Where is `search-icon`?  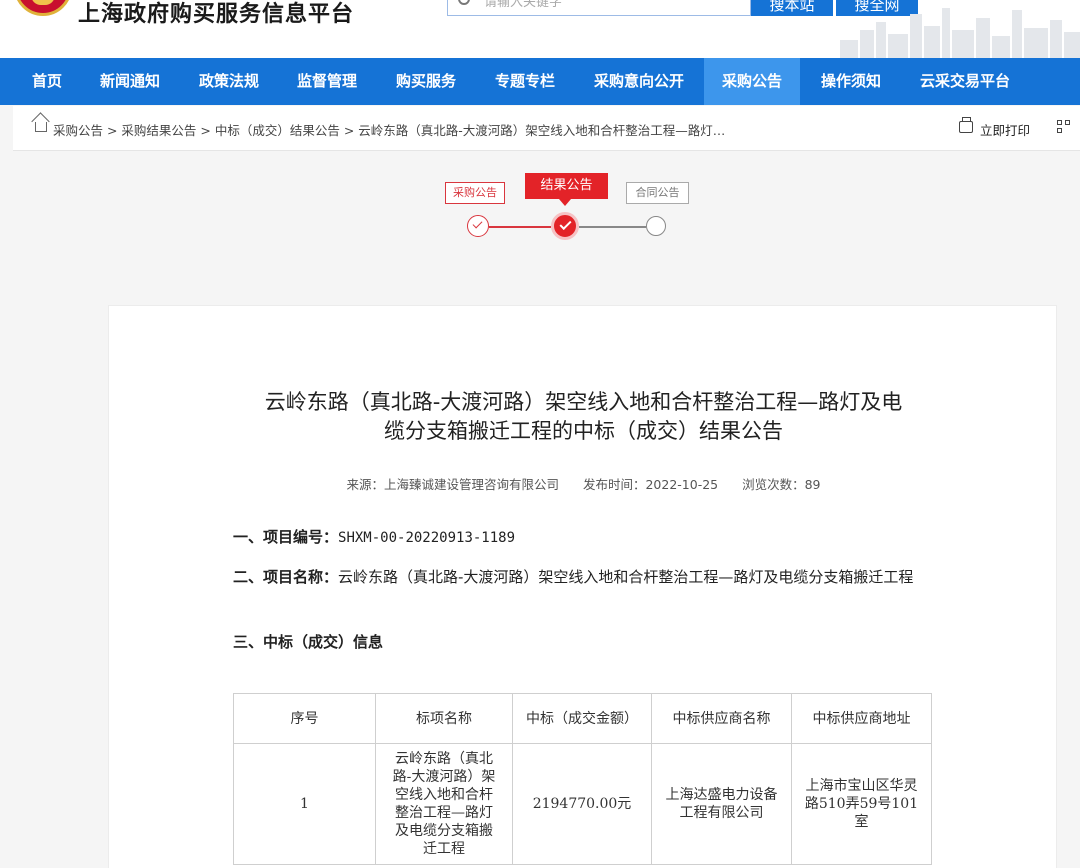
search-icon is located at coordinates (464, 2).